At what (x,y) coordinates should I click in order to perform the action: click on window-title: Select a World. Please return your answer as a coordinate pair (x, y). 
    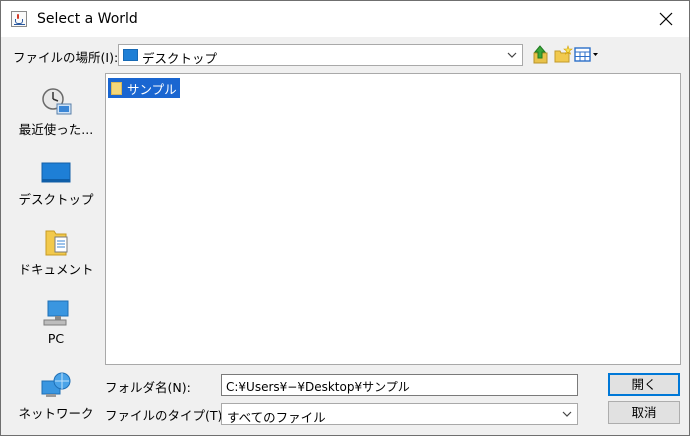
    Looking at the image, I should click on (87, 19).